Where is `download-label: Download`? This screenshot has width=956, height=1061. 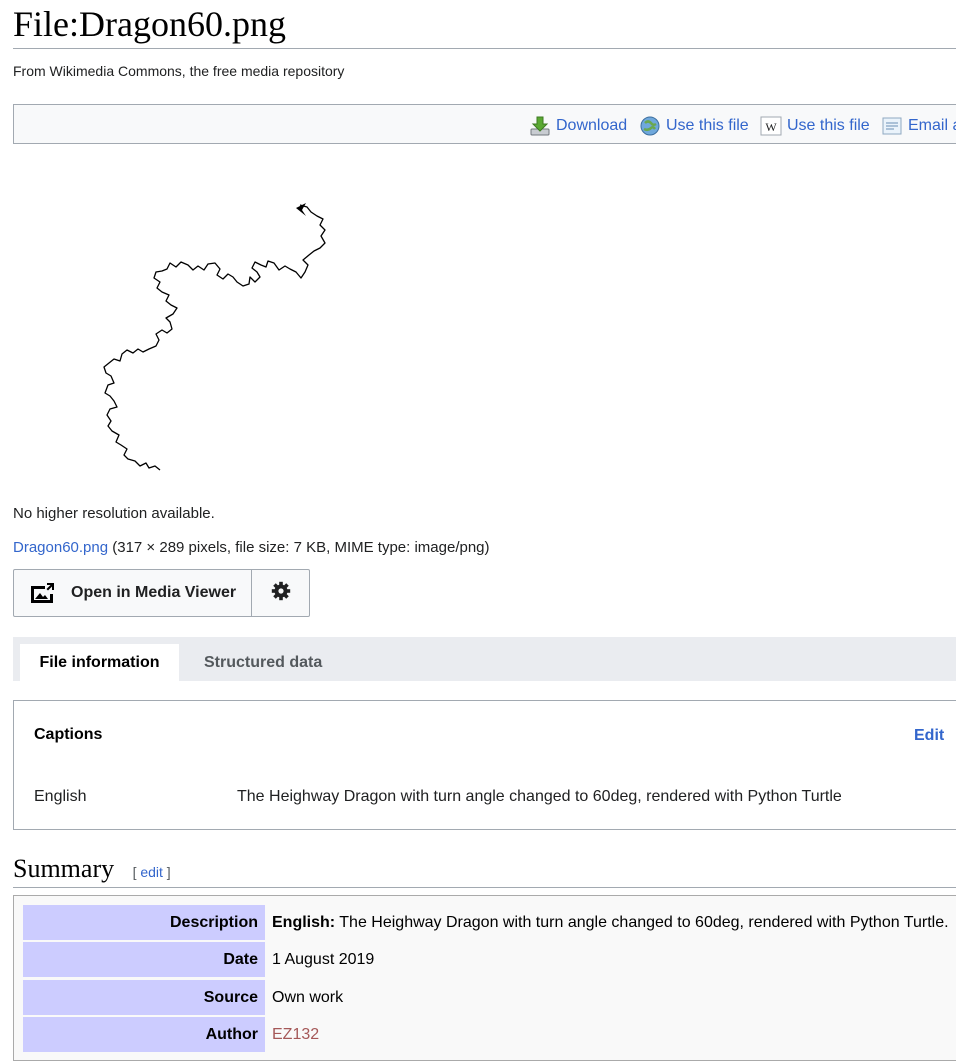
download-label: Download is located at coordinates (592, 125).